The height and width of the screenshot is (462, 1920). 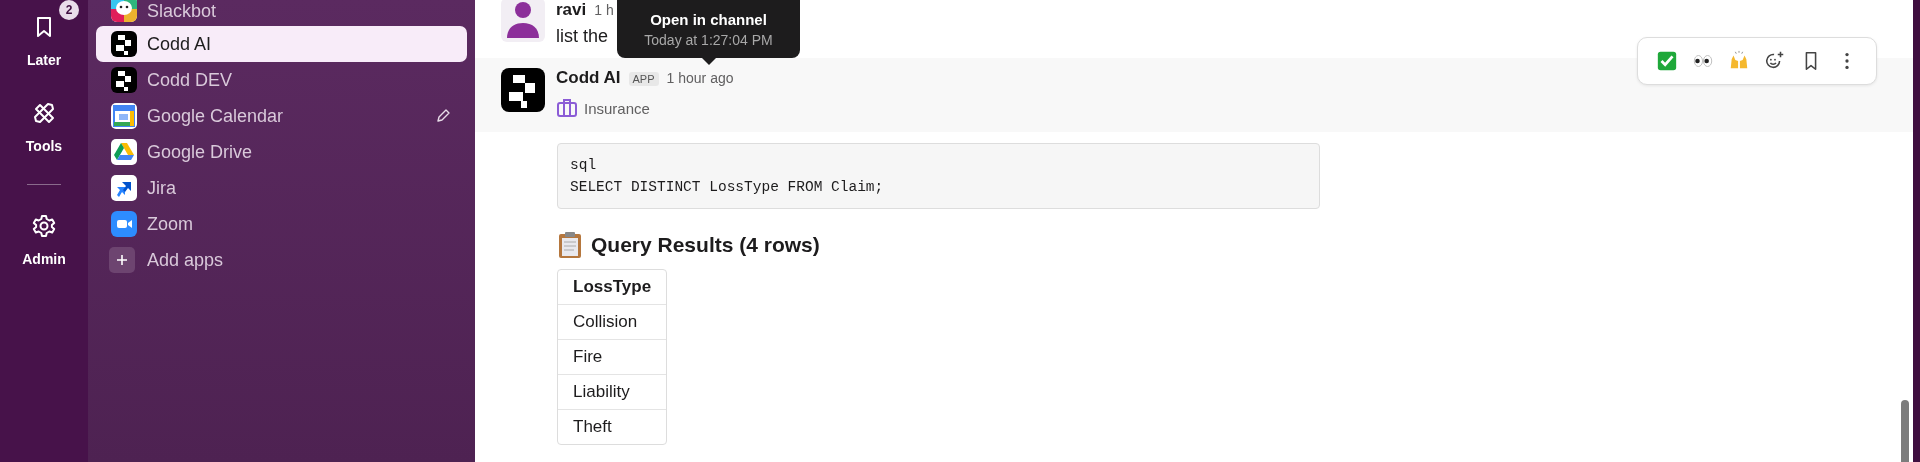 What do you see at coordinates (44, 113) in the screenshot?
I see `tools-icon` at bounding box center [44, 113].